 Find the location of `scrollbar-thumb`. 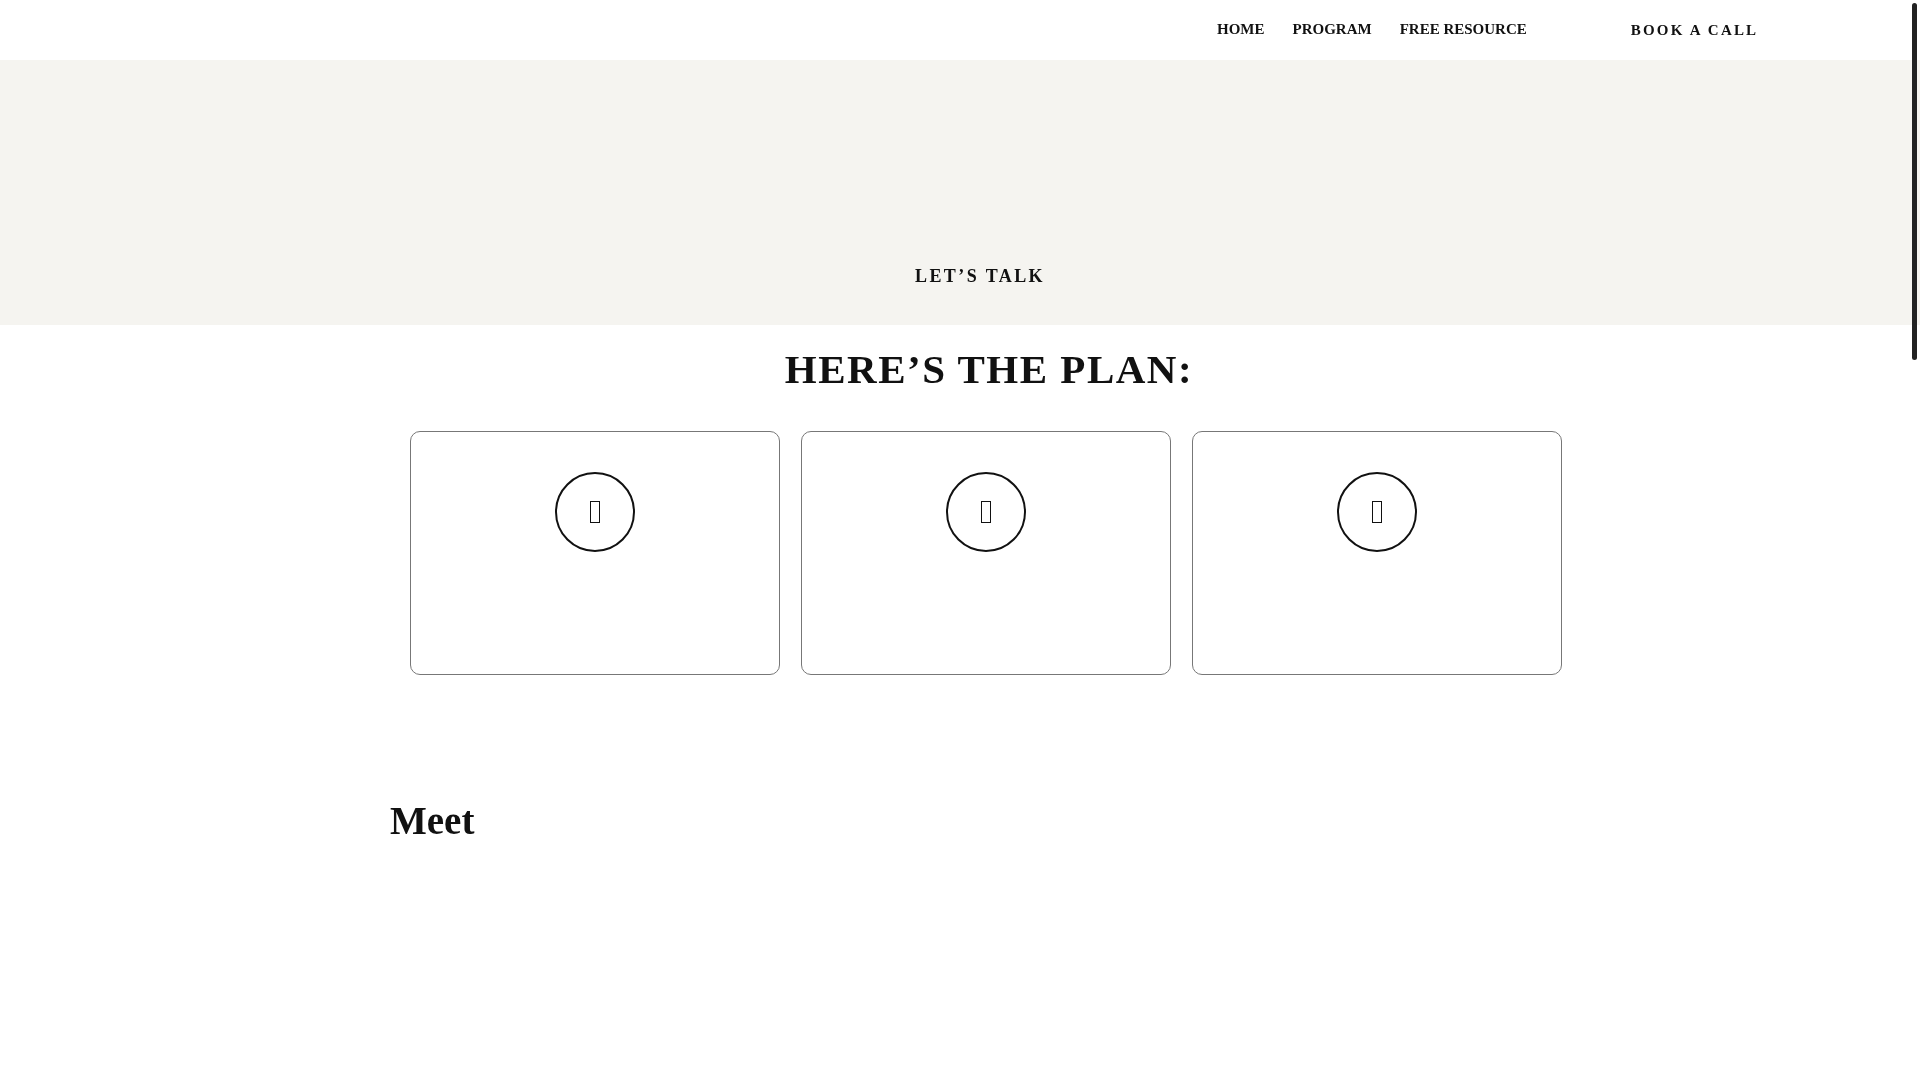

scrollbar-thumb is located at coordinates (1914, 181).